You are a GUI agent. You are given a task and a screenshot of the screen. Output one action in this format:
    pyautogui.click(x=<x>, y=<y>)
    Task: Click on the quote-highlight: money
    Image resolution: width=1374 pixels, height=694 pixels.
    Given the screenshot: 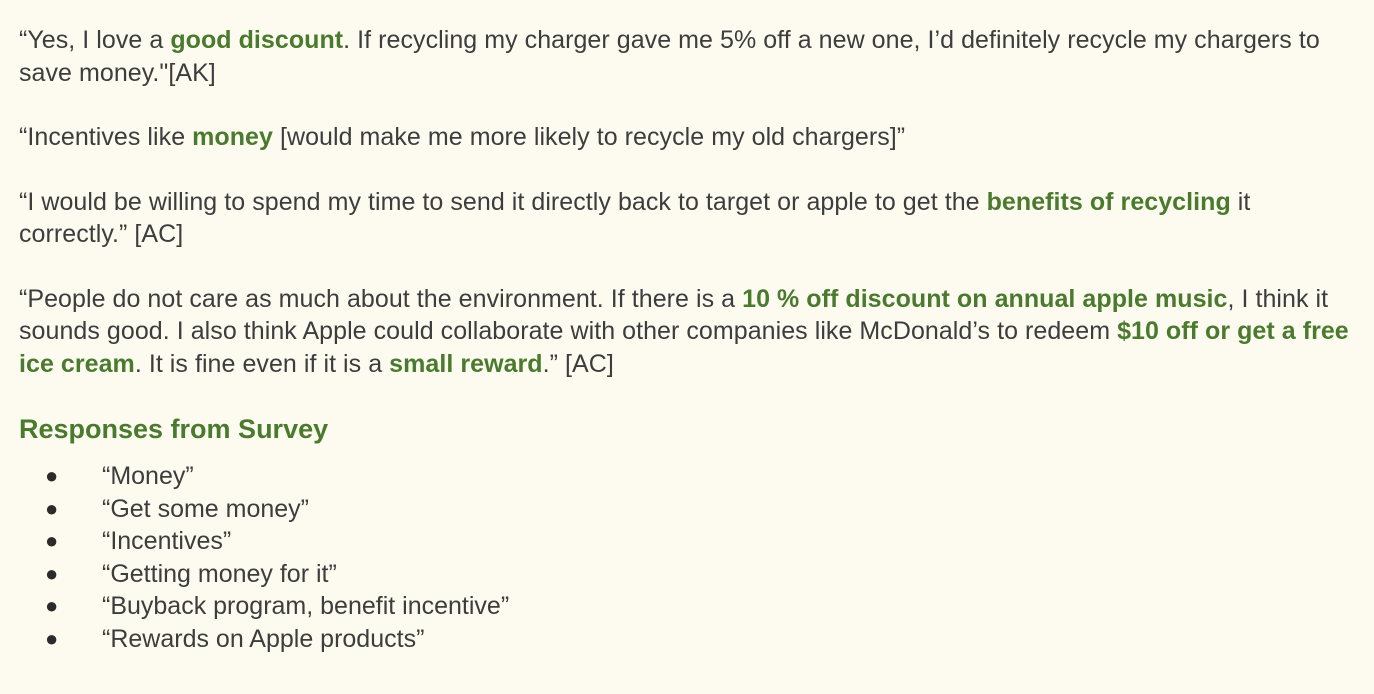 What is the action you would take?
    pyautogui.click(x=232, y=137)
    